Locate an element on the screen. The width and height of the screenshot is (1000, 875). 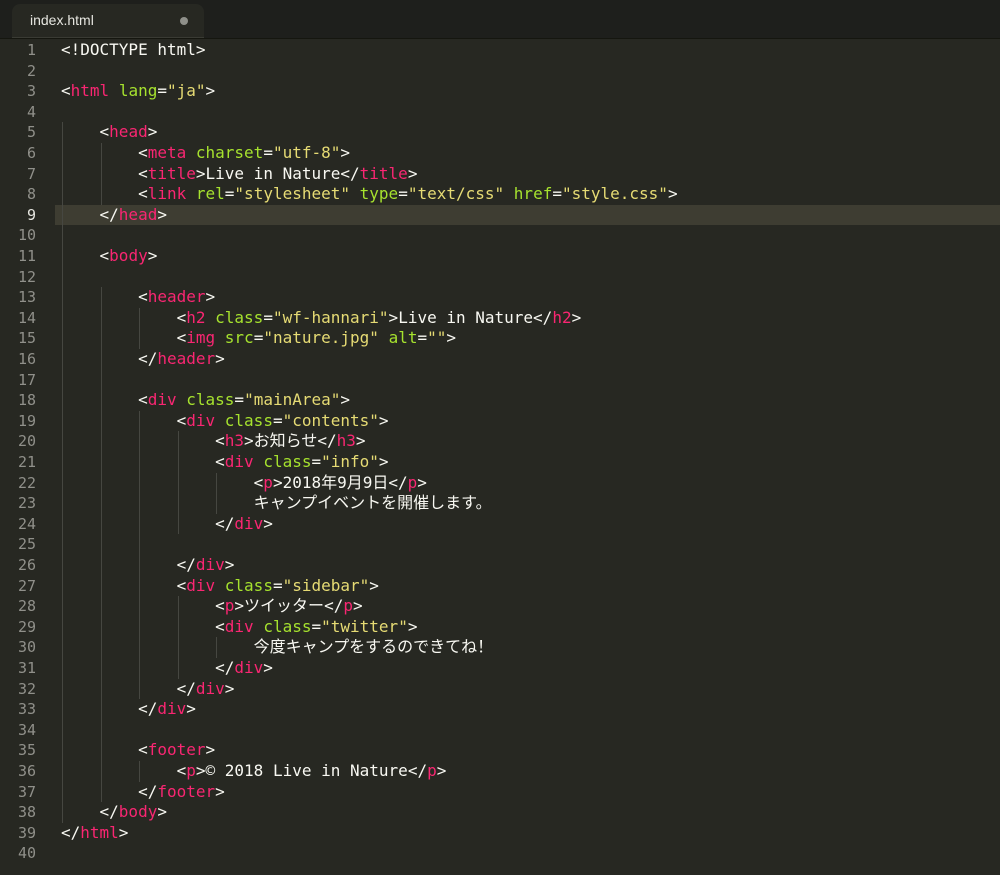
code-line: 5 <head> is located at coordinates (500, 132).